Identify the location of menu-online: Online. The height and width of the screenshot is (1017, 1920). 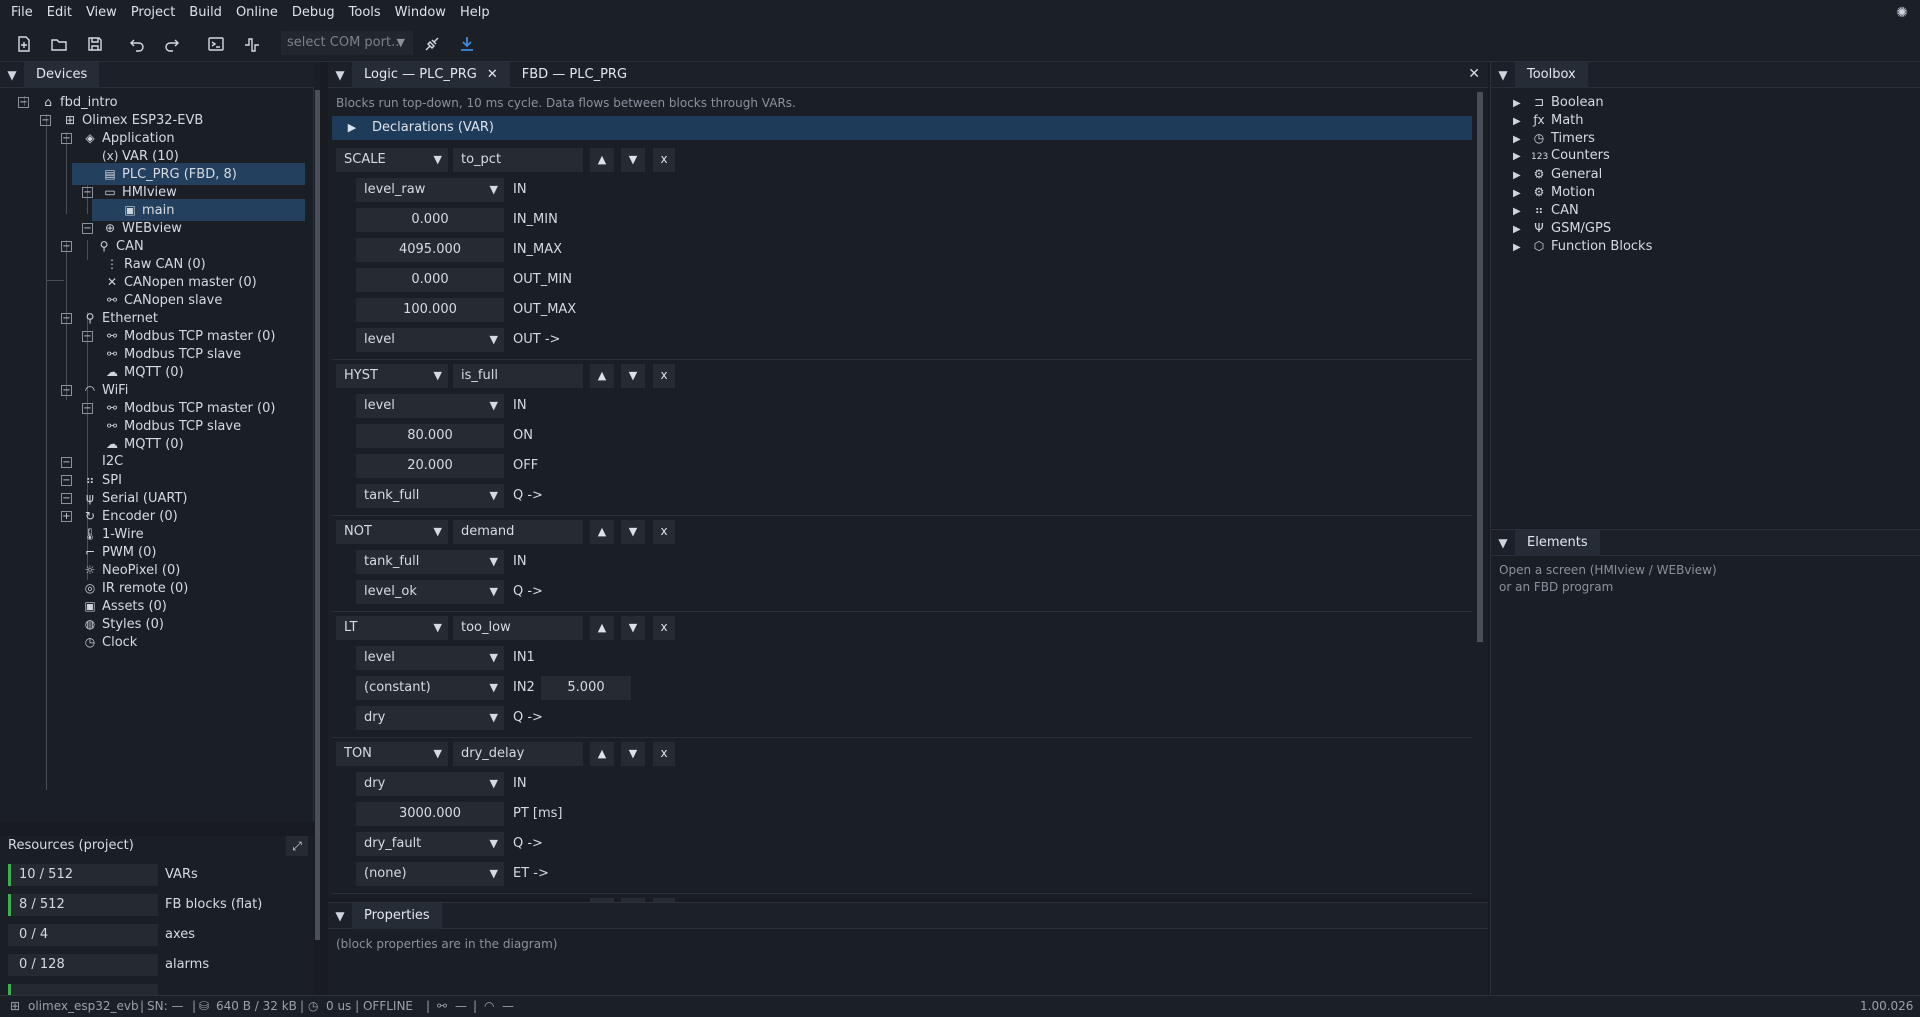
(257, 13).